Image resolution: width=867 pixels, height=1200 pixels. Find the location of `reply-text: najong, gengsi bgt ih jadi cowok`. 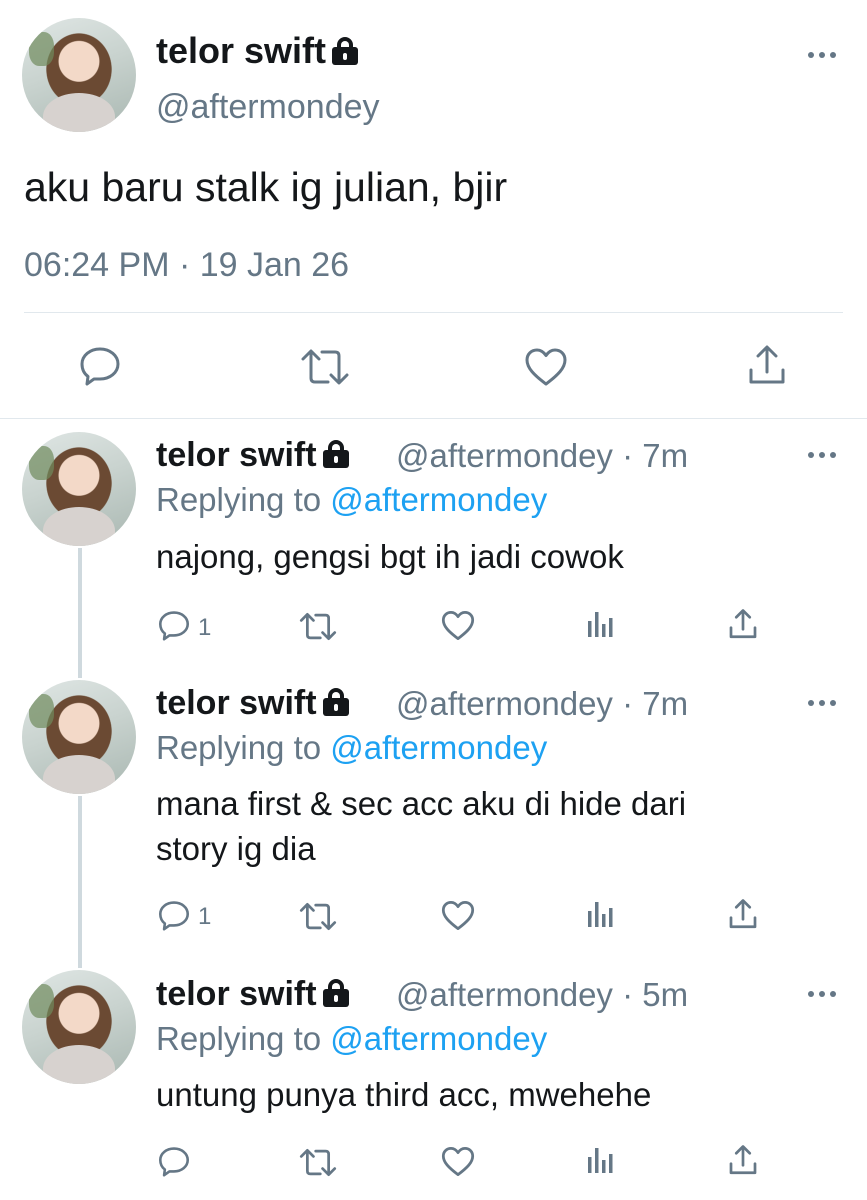

reply-text: najong, gengsi bgt ih jadi cowok is located at coordinates (390, 556).